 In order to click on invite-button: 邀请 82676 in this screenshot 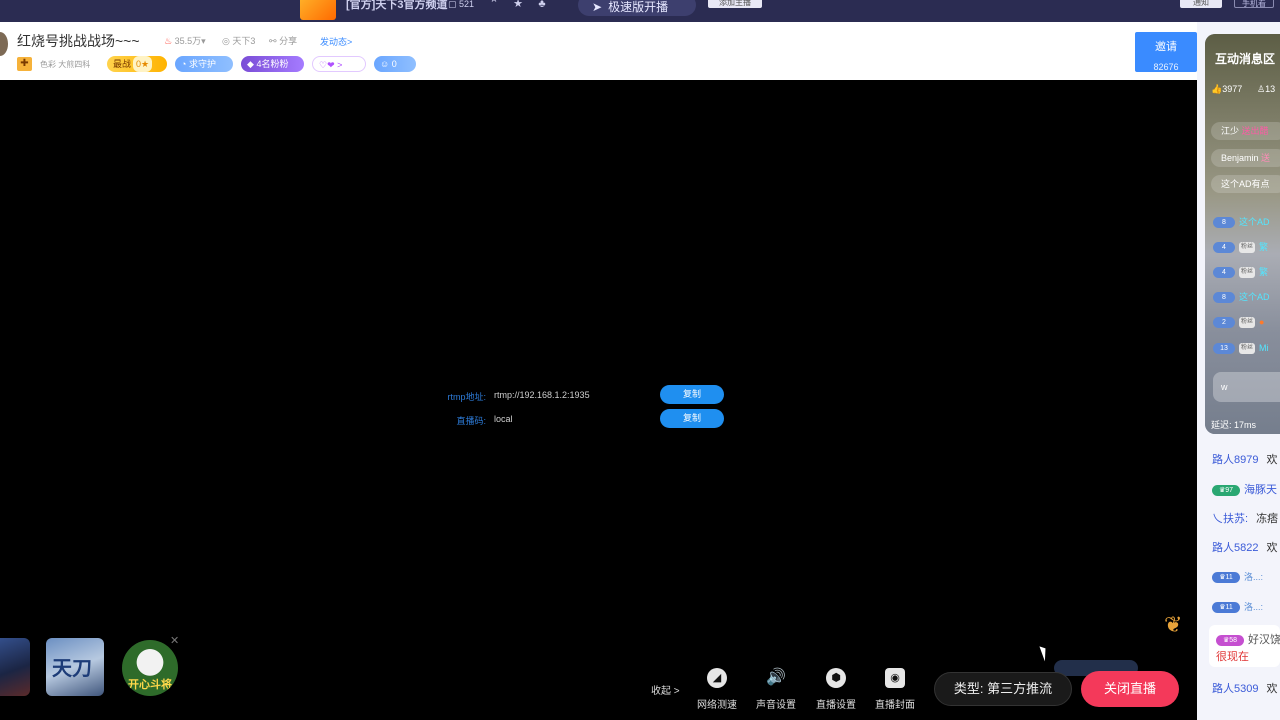, I will do `click(1166, 52)`.